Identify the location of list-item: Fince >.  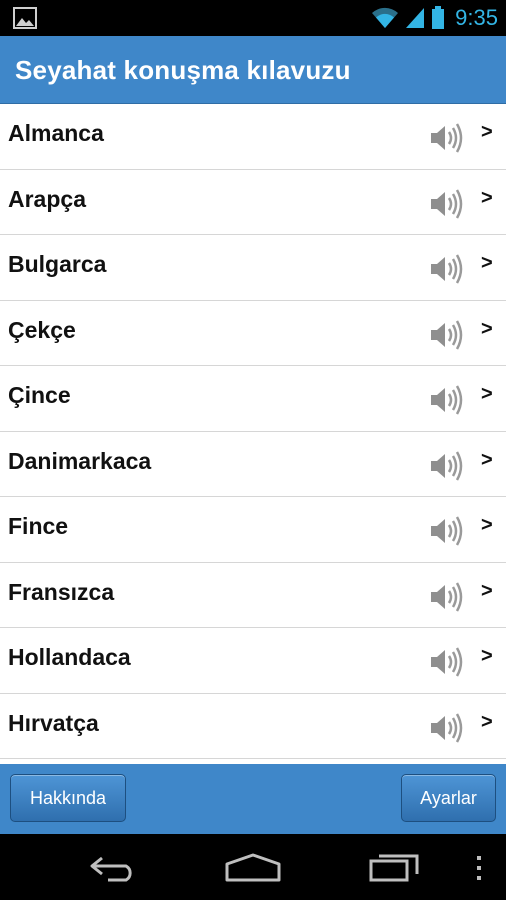
(253, 530).